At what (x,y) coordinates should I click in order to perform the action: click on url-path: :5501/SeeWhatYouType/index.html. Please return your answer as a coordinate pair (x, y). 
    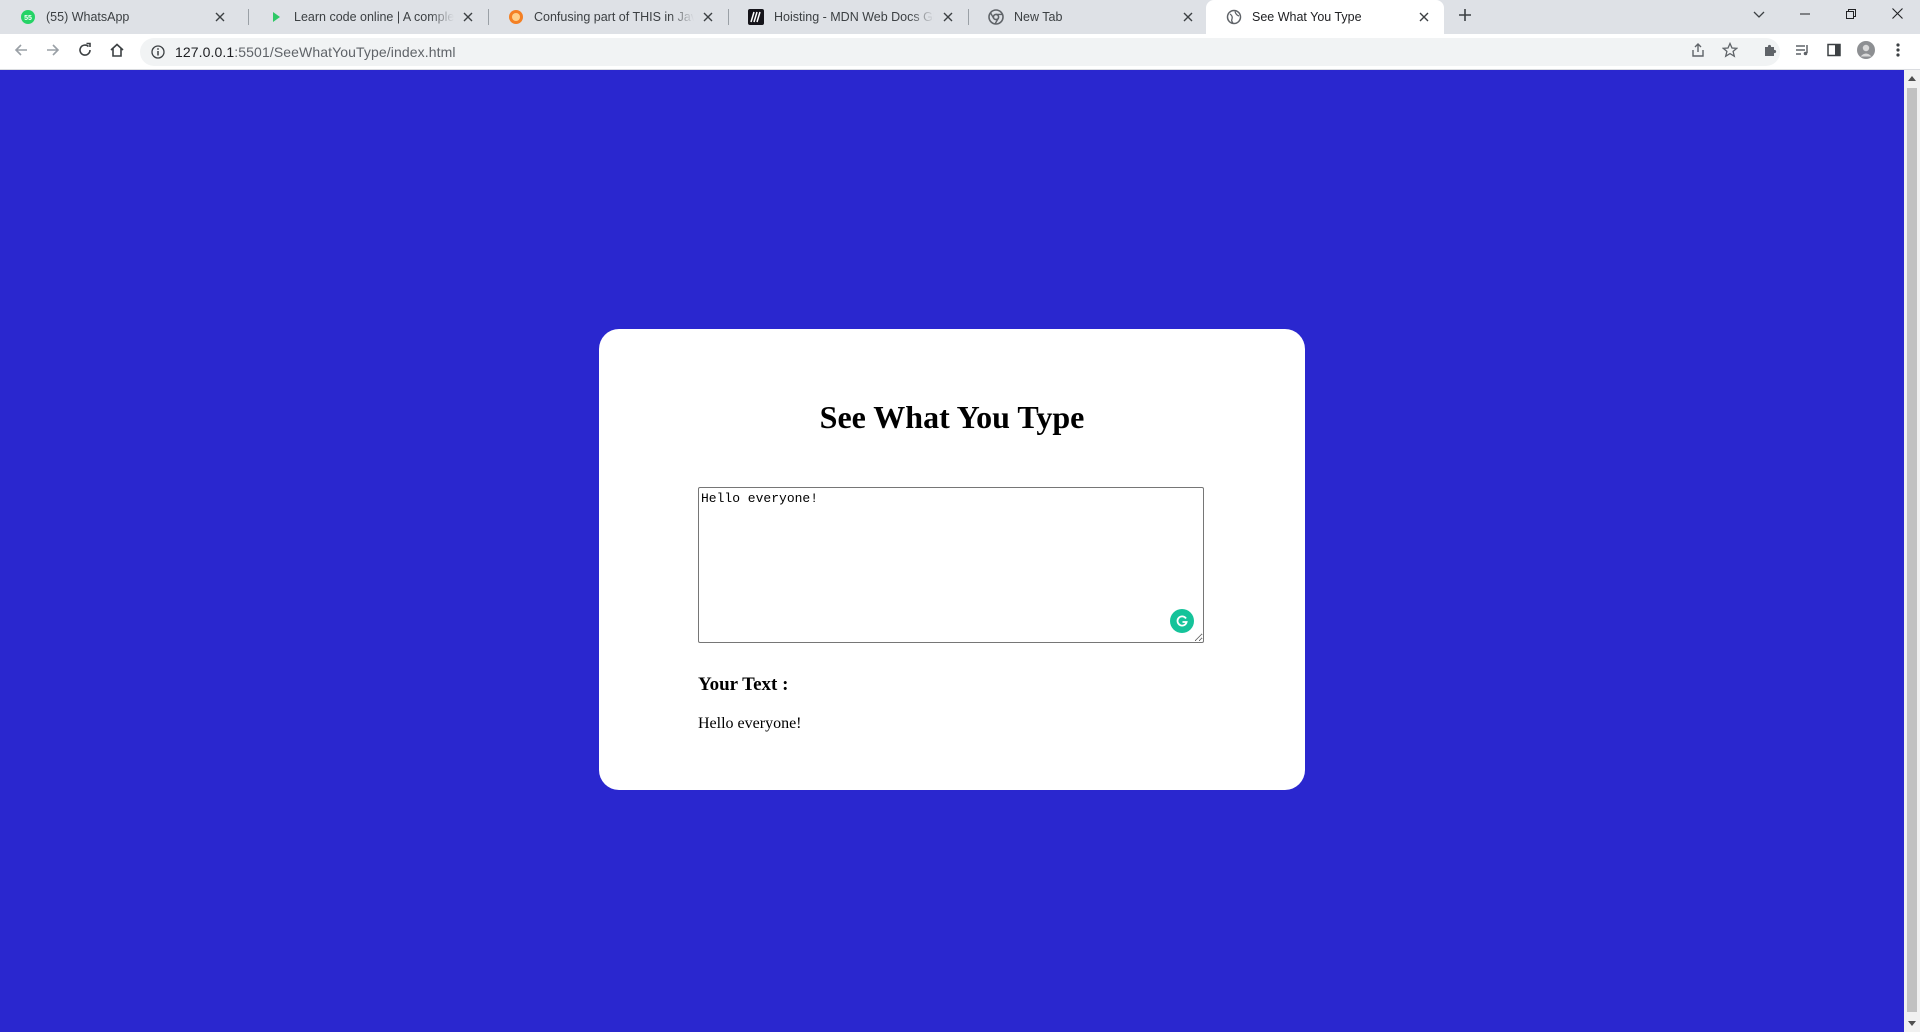
    Looking at the image, I should click on (345, 52).